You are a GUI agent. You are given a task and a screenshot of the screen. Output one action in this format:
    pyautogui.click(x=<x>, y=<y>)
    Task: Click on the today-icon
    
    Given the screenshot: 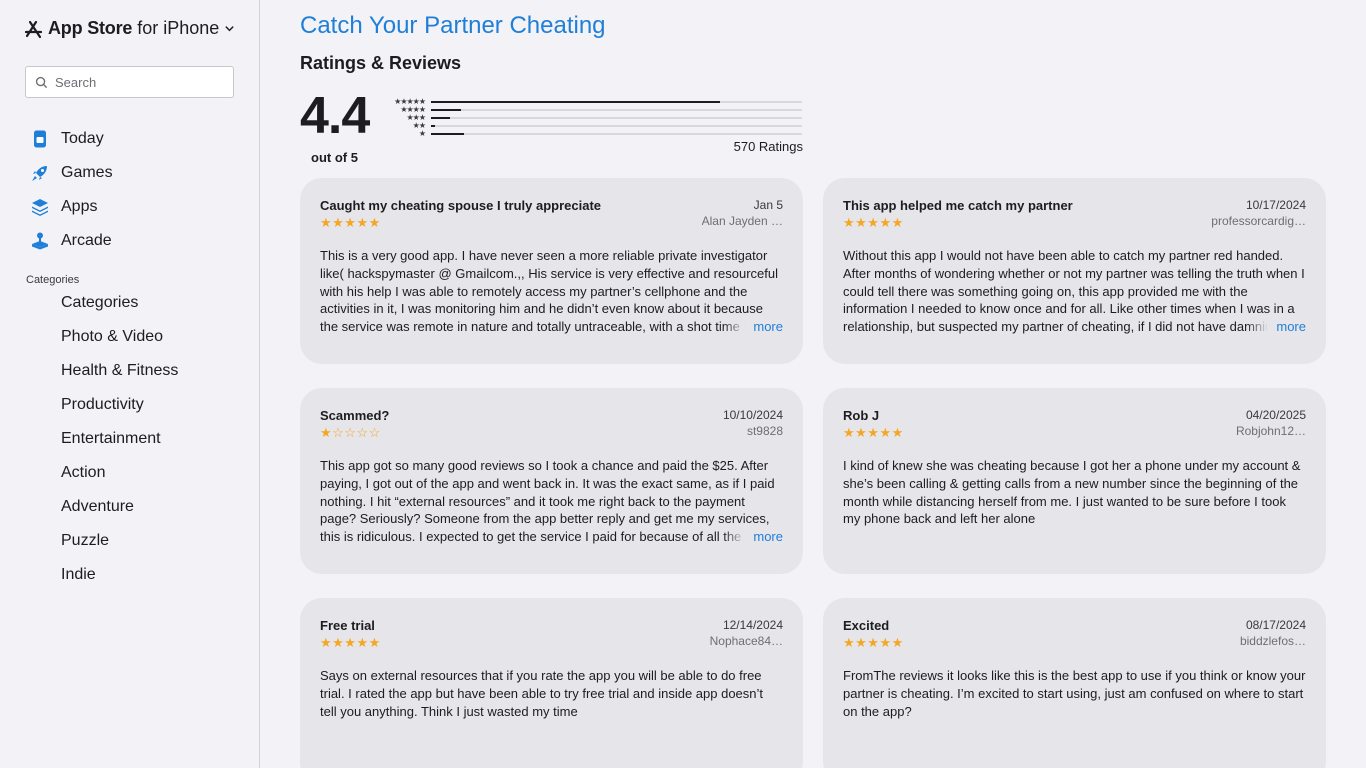 What is the action you would take?
    pyautogui.click(x=40, y=139)
    